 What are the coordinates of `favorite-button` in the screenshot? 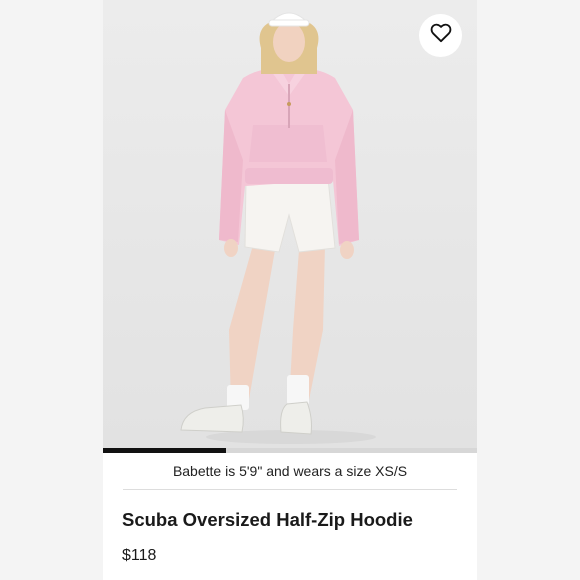 It's located at (440, 35).